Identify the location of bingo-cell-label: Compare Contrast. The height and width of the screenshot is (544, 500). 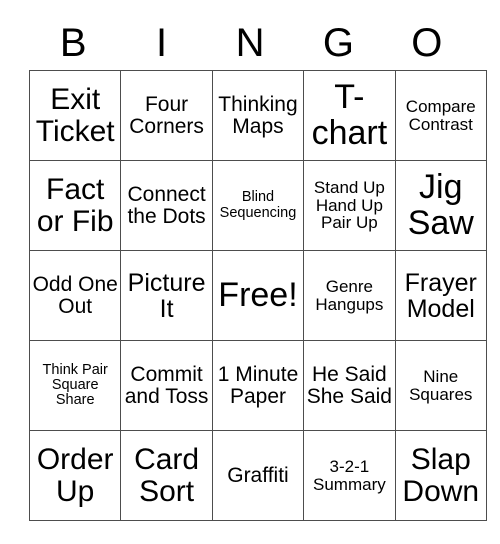
(440, 115).